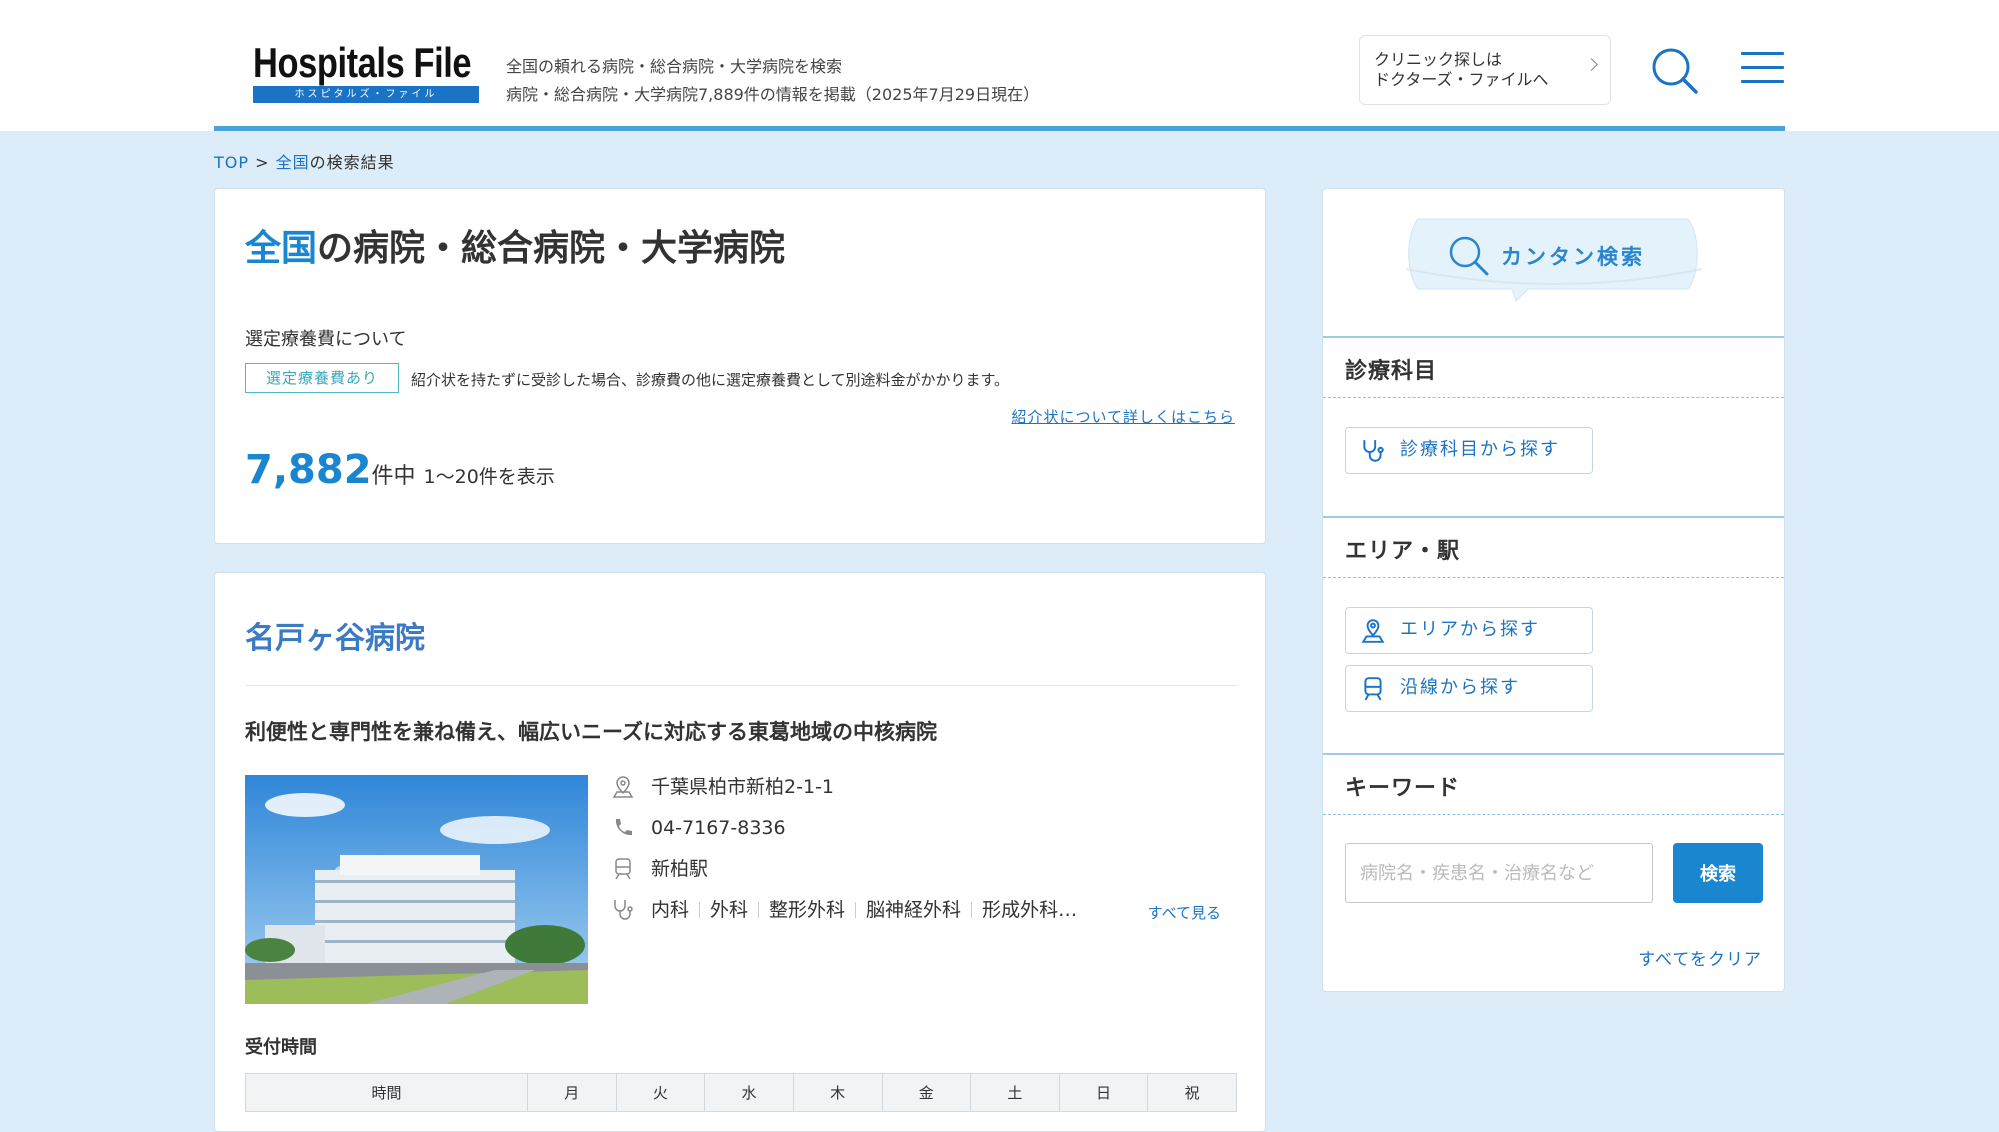  Describe the element at coordinates (926, 1092) in the screenshot. I see `hours-header-day: 金` at that location.